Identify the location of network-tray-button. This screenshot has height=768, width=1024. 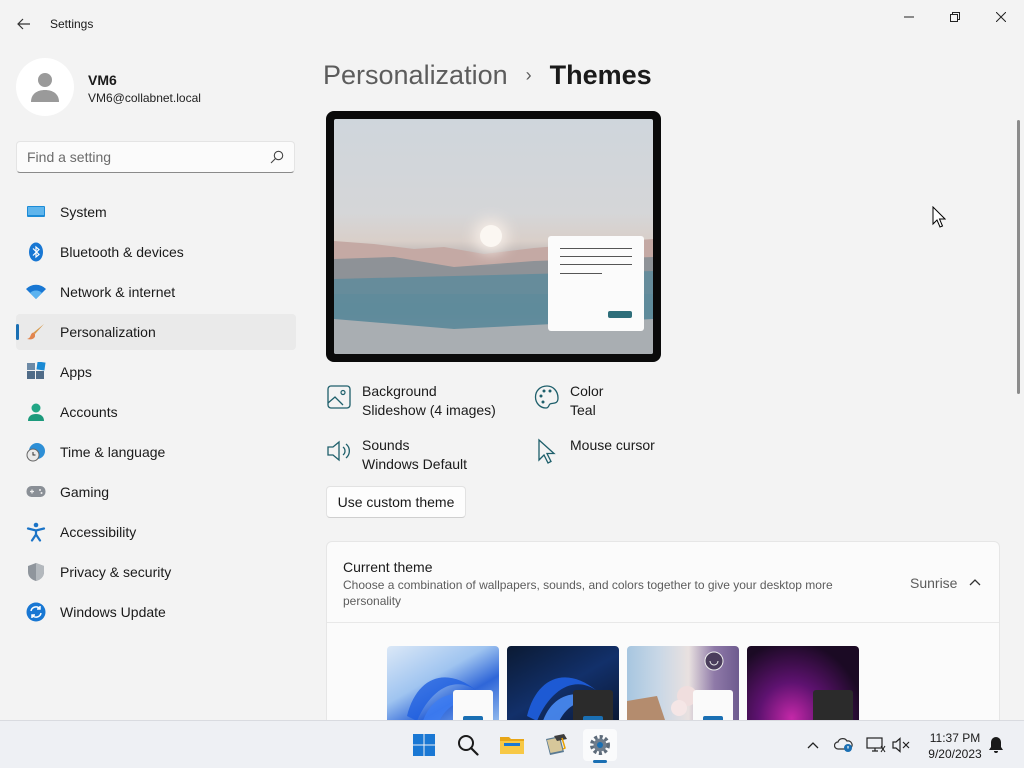
(876, 745).